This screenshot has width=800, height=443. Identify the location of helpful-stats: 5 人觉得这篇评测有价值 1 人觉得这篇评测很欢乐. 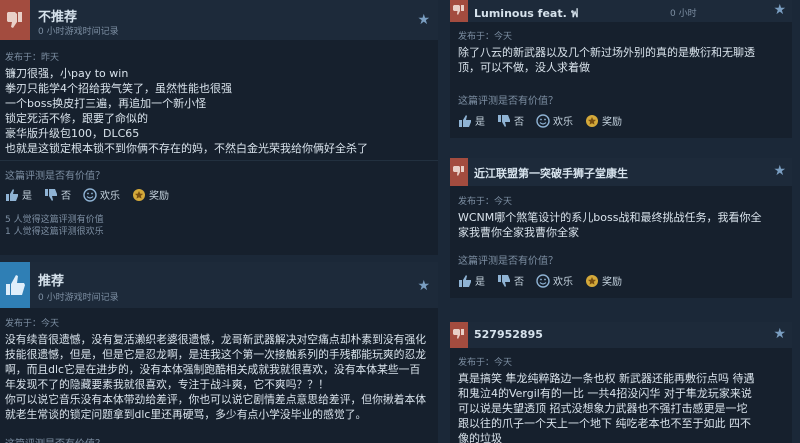
(54, 226).